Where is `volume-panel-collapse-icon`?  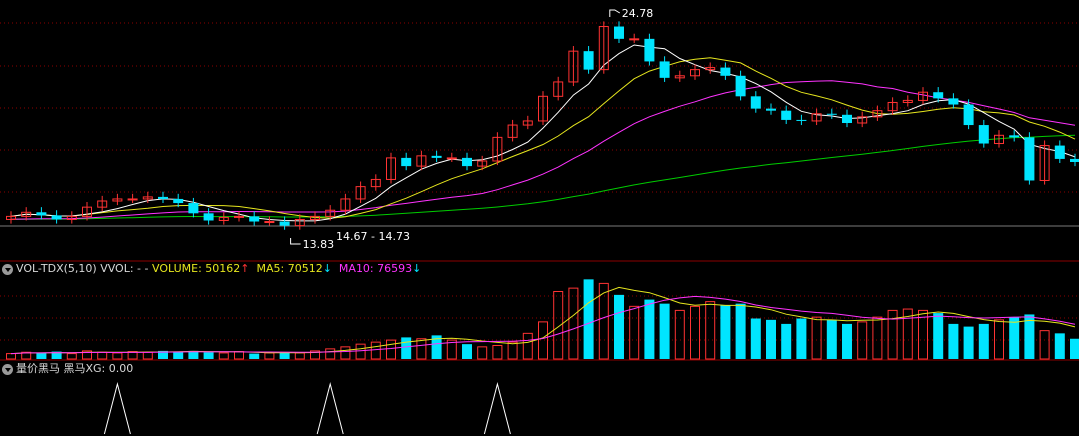 volume-panel-collapse-icon is located at coordinates (7, 269).